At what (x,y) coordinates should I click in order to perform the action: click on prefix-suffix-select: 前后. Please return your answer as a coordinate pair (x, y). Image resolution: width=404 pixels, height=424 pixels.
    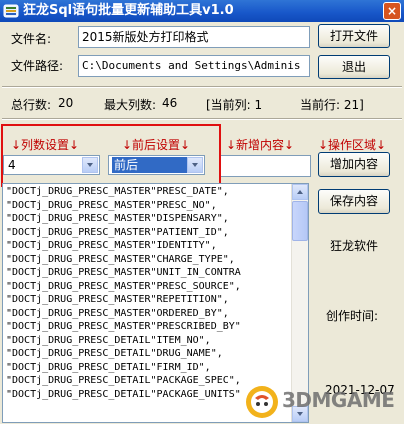
    Looking at the image, I should click on (156, 165).